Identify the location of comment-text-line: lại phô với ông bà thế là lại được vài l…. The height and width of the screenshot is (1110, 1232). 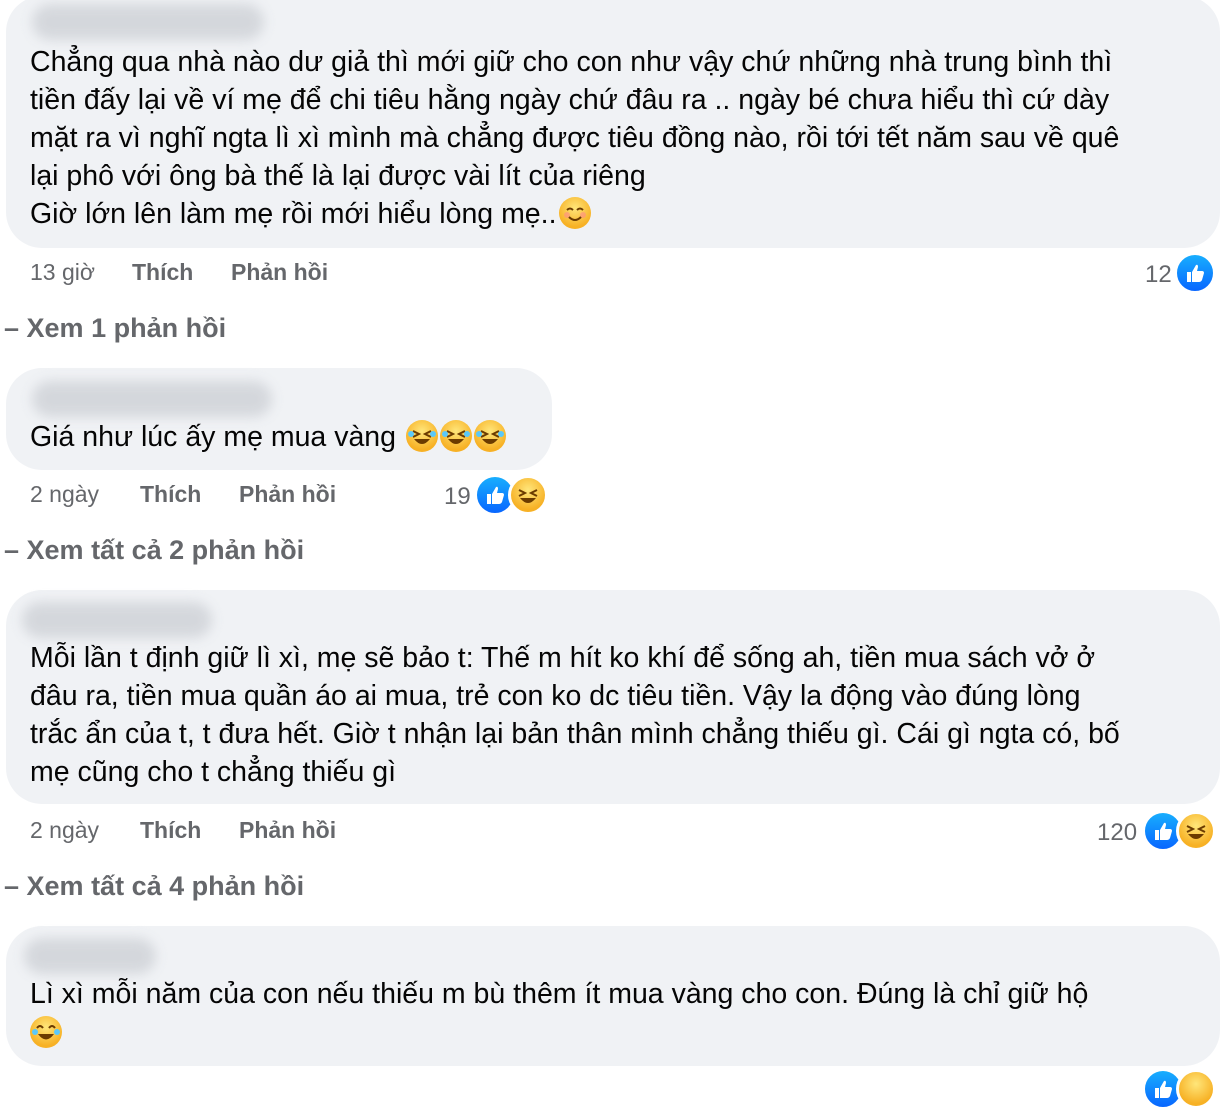
(338, 176).